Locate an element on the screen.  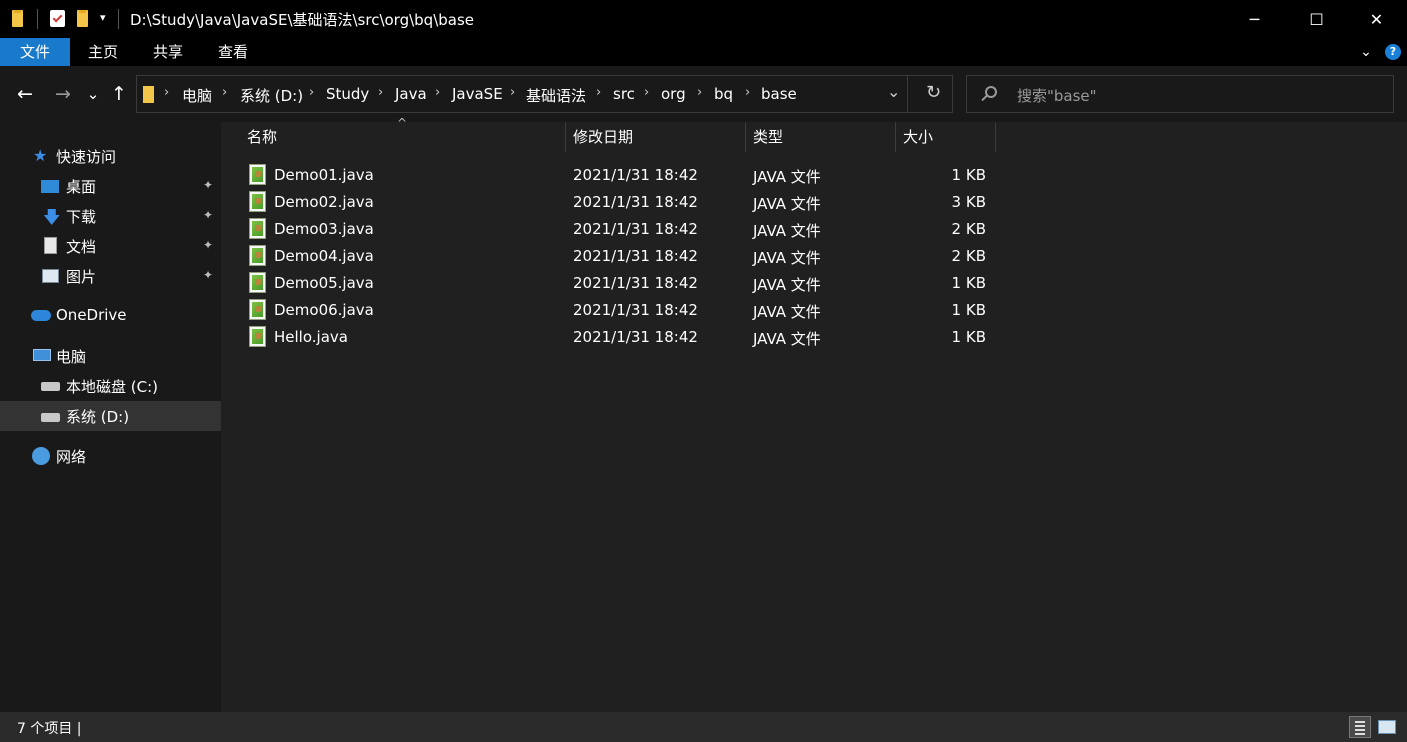
java-file-icon is located at coordinates (257, 255).